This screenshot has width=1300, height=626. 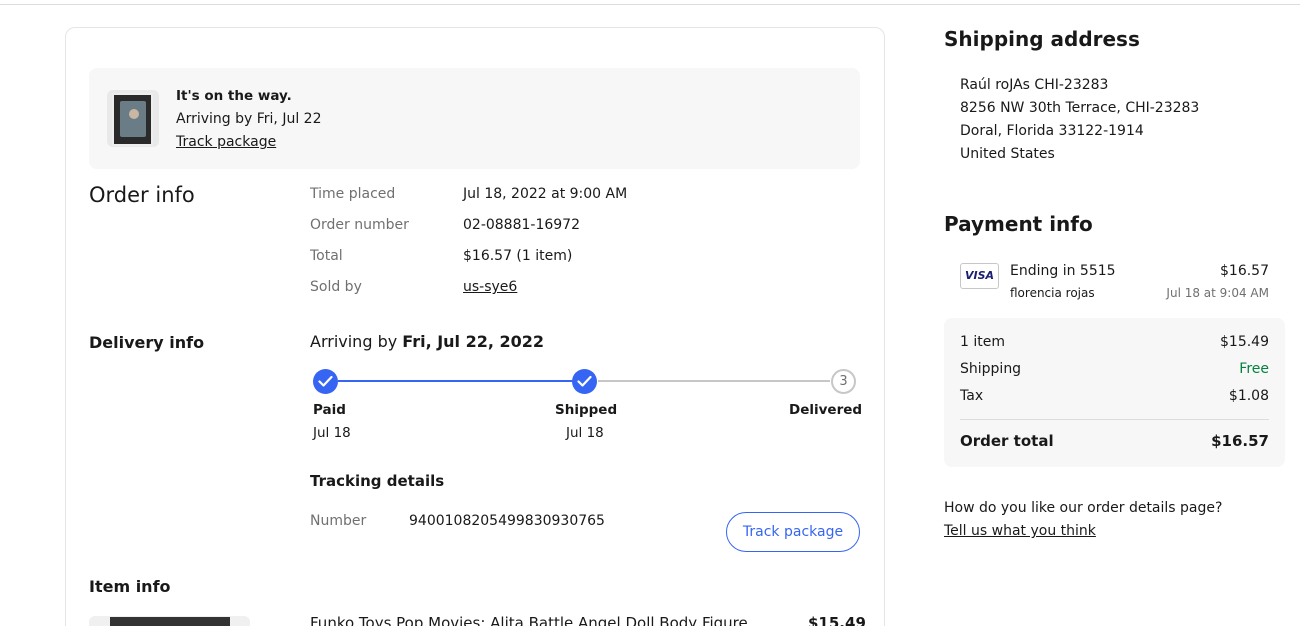 I want to click on summary-shipping-label: Shipping, so click(x=991, y=369).